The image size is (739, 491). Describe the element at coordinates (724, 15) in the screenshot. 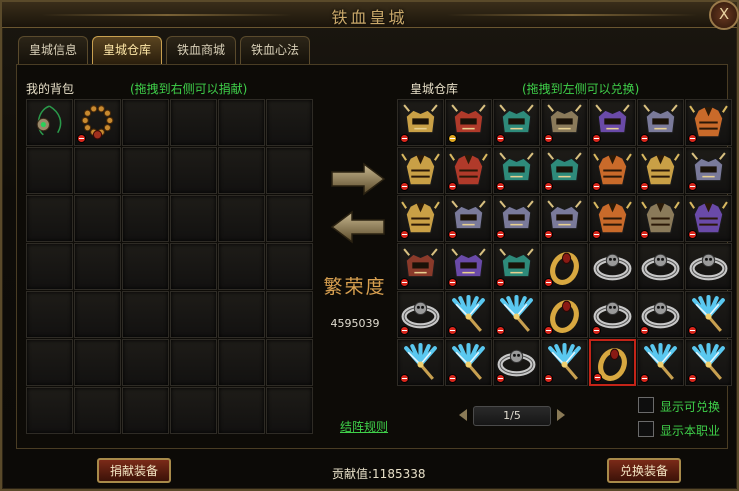

I see `close-button: X` at that location.